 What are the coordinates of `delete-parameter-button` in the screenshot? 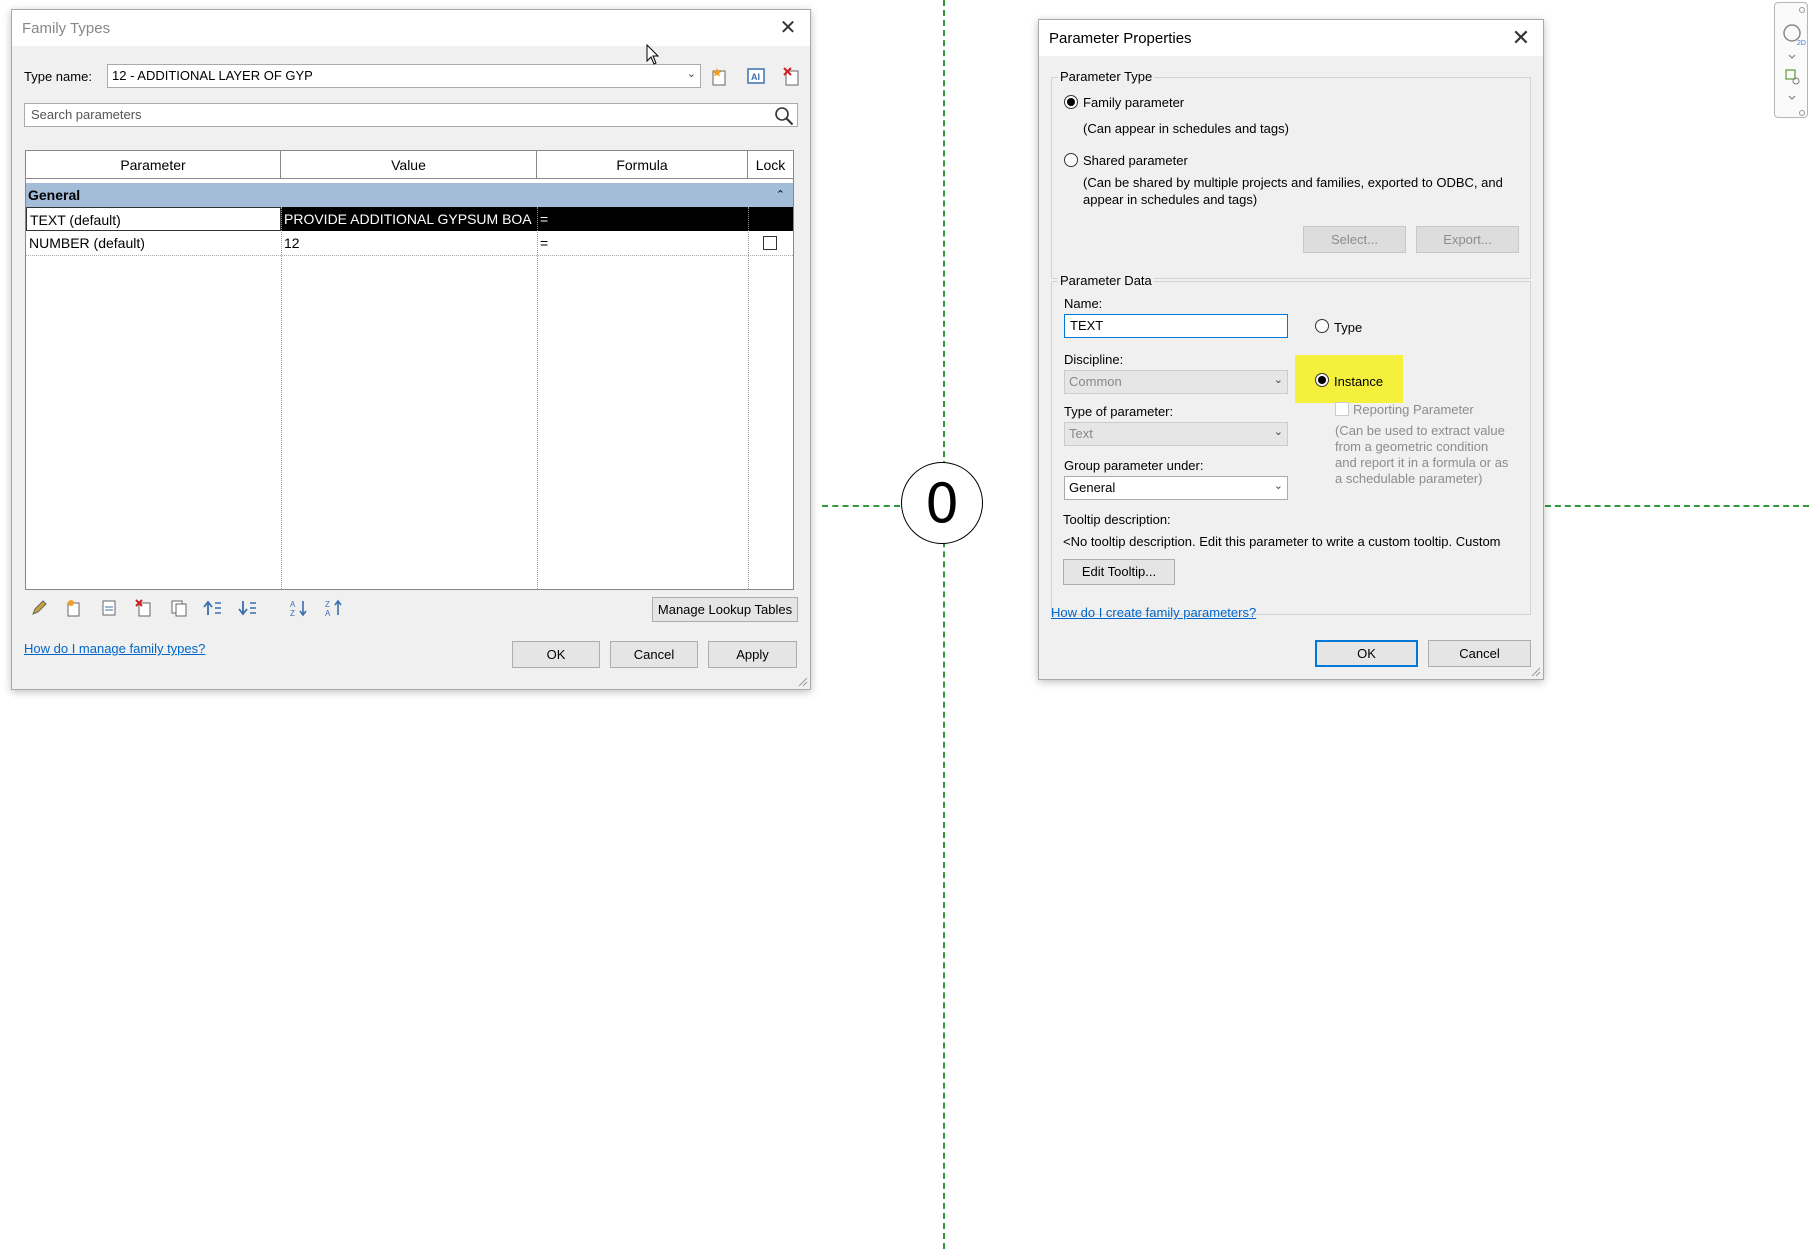 It's located at (144, 608).